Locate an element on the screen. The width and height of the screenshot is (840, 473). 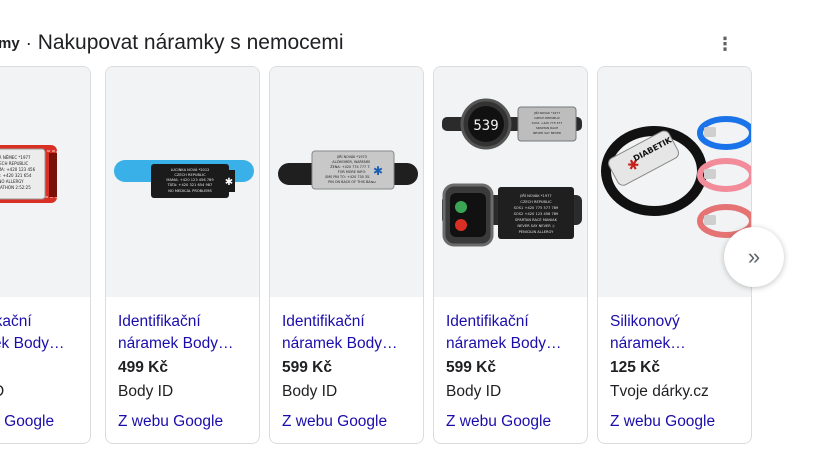
svg-text: PETR NĚMEC *1977 is located at coordinates (15, 157).